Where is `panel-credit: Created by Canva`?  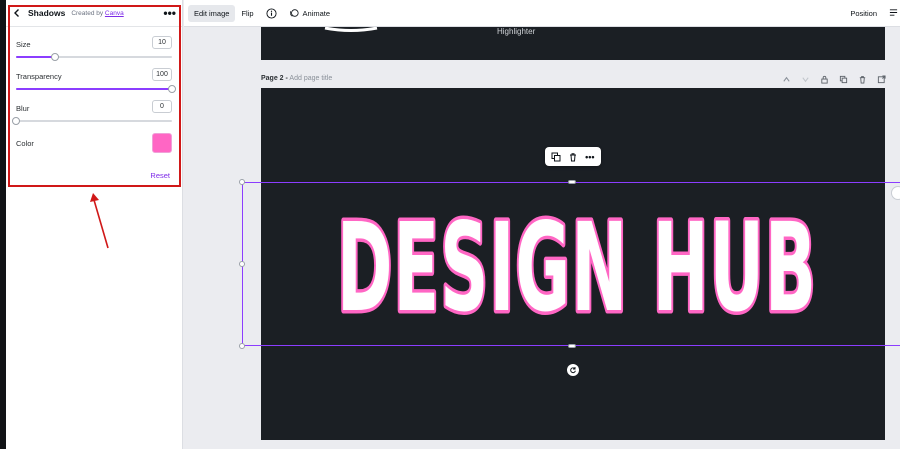 panel-credit: Created by Canva is located at coordinates (97, 13).